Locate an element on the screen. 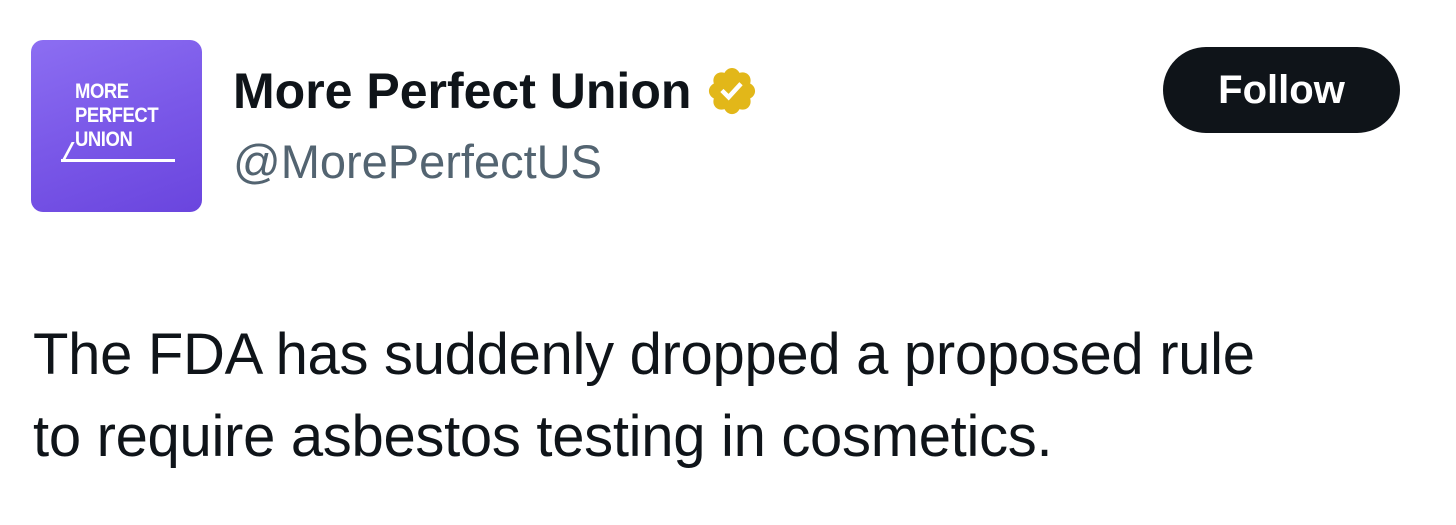 The height and width of the screenshot is (525, 1456). avatar-logo-line-3: UNION is located at coordinates (104, 139).